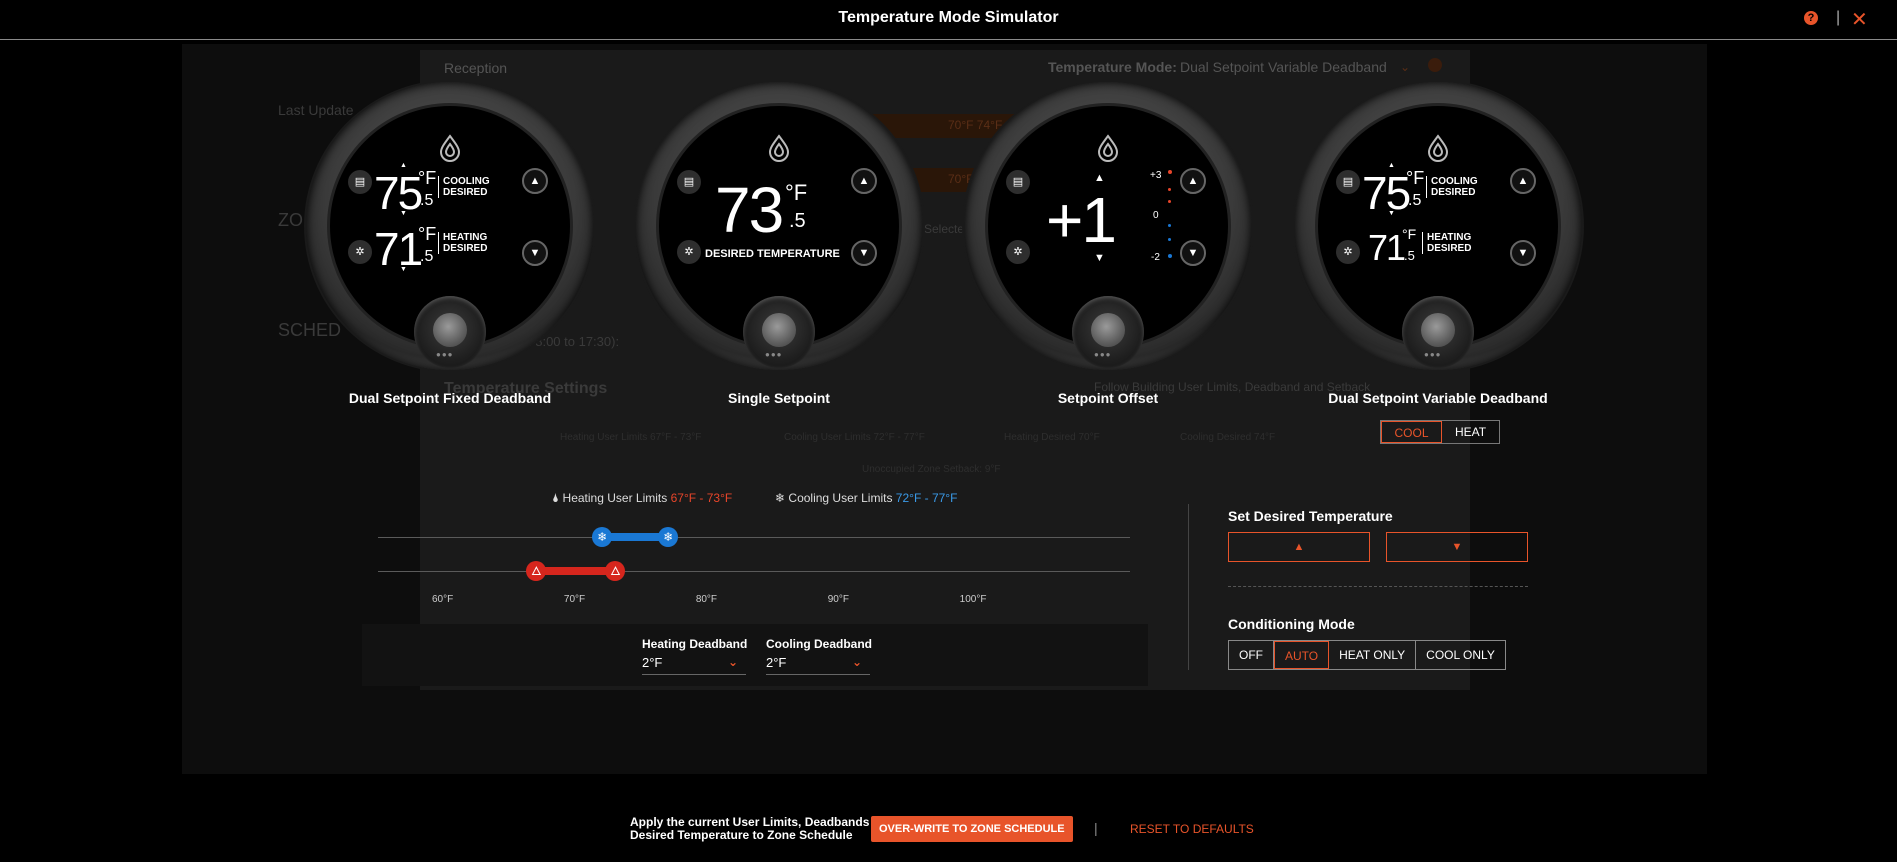 This screenshot has width=1897, height=862. I want to click on desired-half: .5, so click(797, 221).